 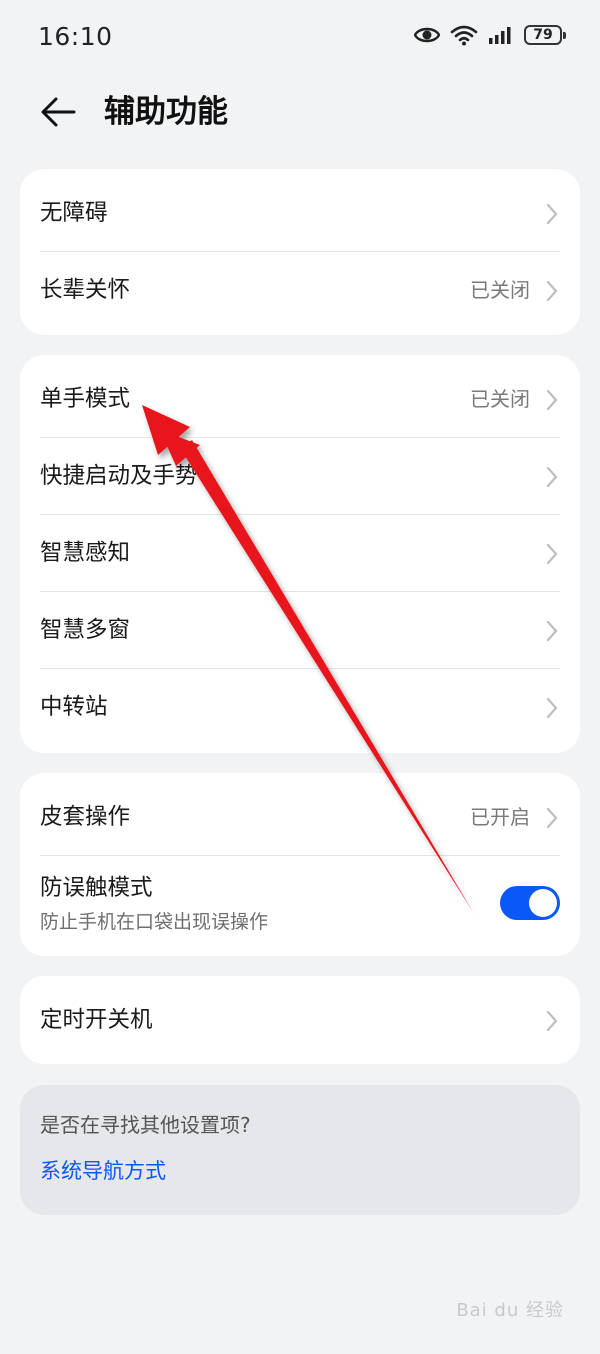 What do you see at coordinates (96, 888) in the screenshot?
I see `row-label: 防误触模式` at bounding box center [96, 888].